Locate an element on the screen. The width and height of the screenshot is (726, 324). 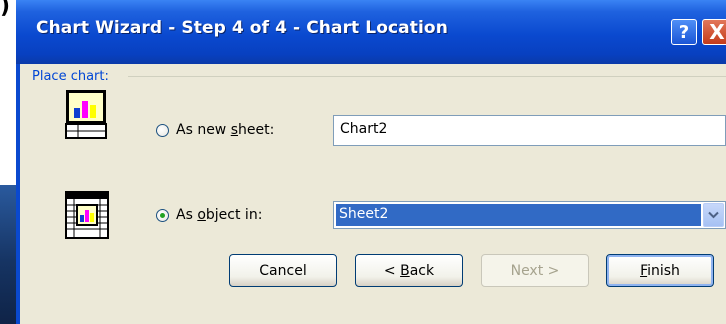
cancel-button-label: Cancel is located at coordinates (283, 270).